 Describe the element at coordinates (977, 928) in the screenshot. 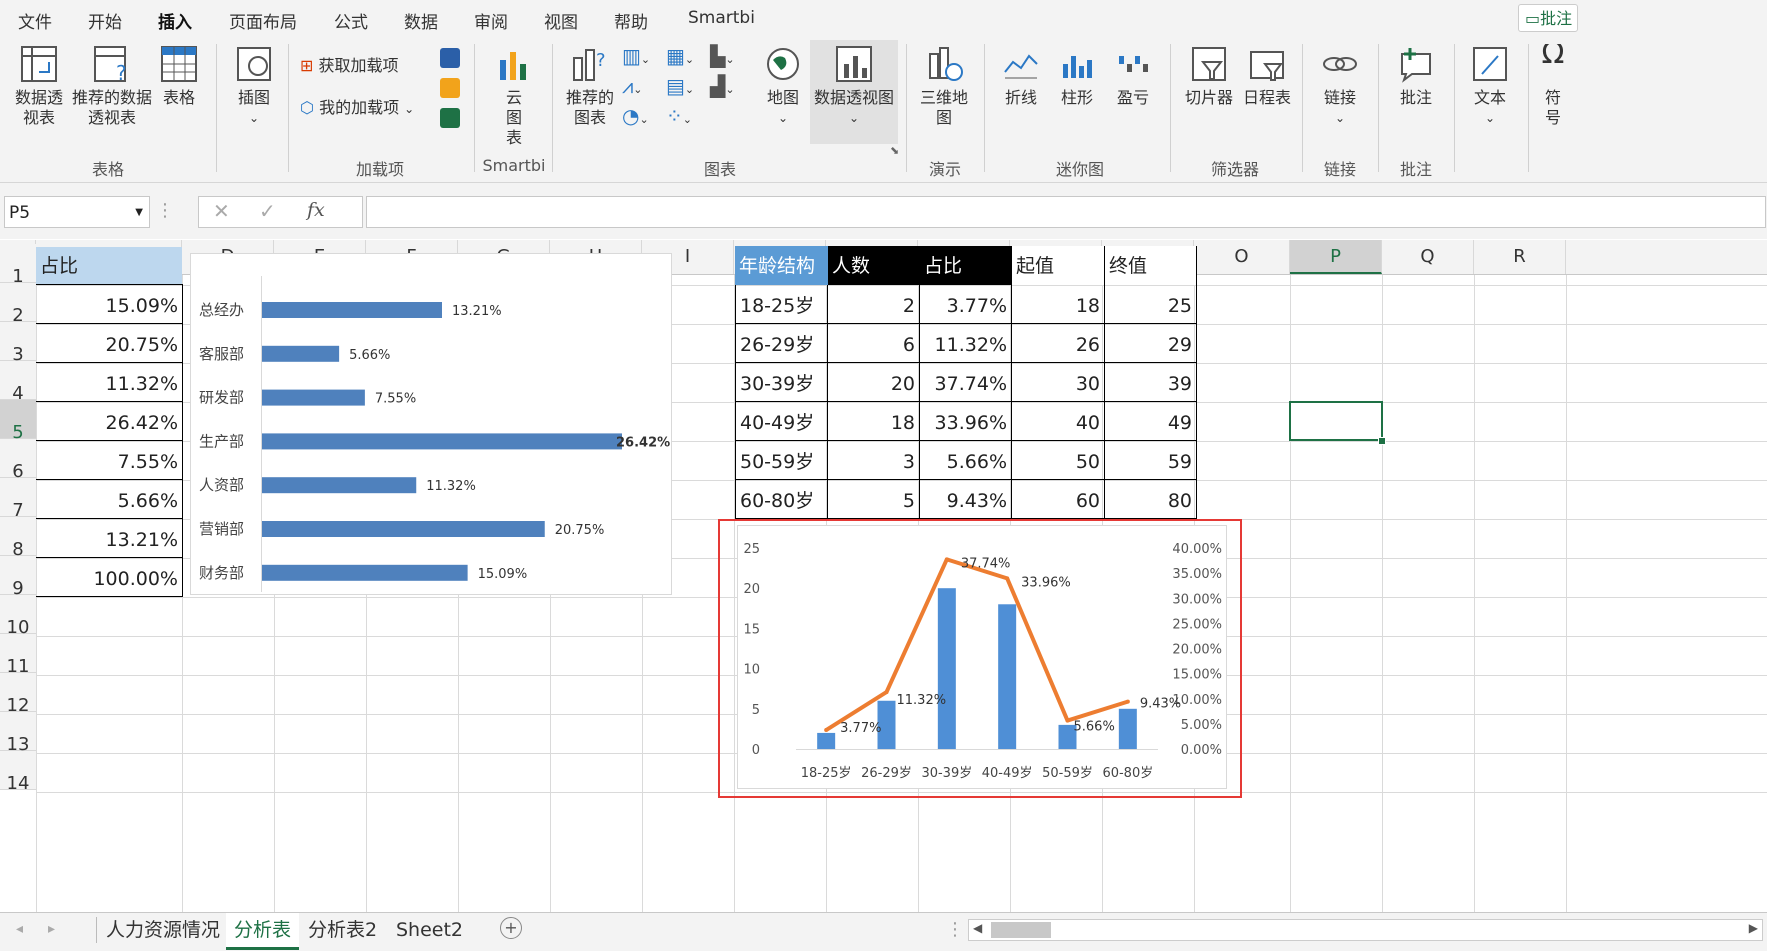

I see `scroll-left-arrow-icon: ◀` at that location.